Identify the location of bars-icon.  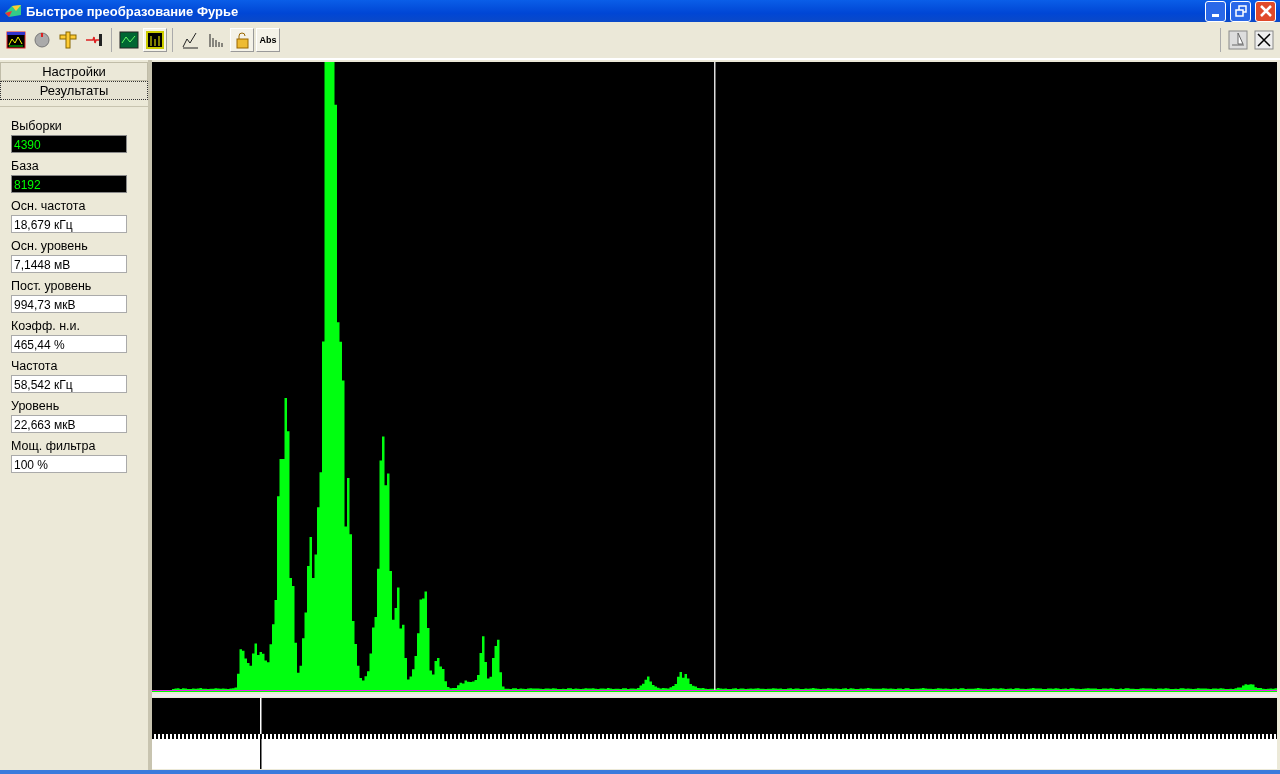
(216, 40).